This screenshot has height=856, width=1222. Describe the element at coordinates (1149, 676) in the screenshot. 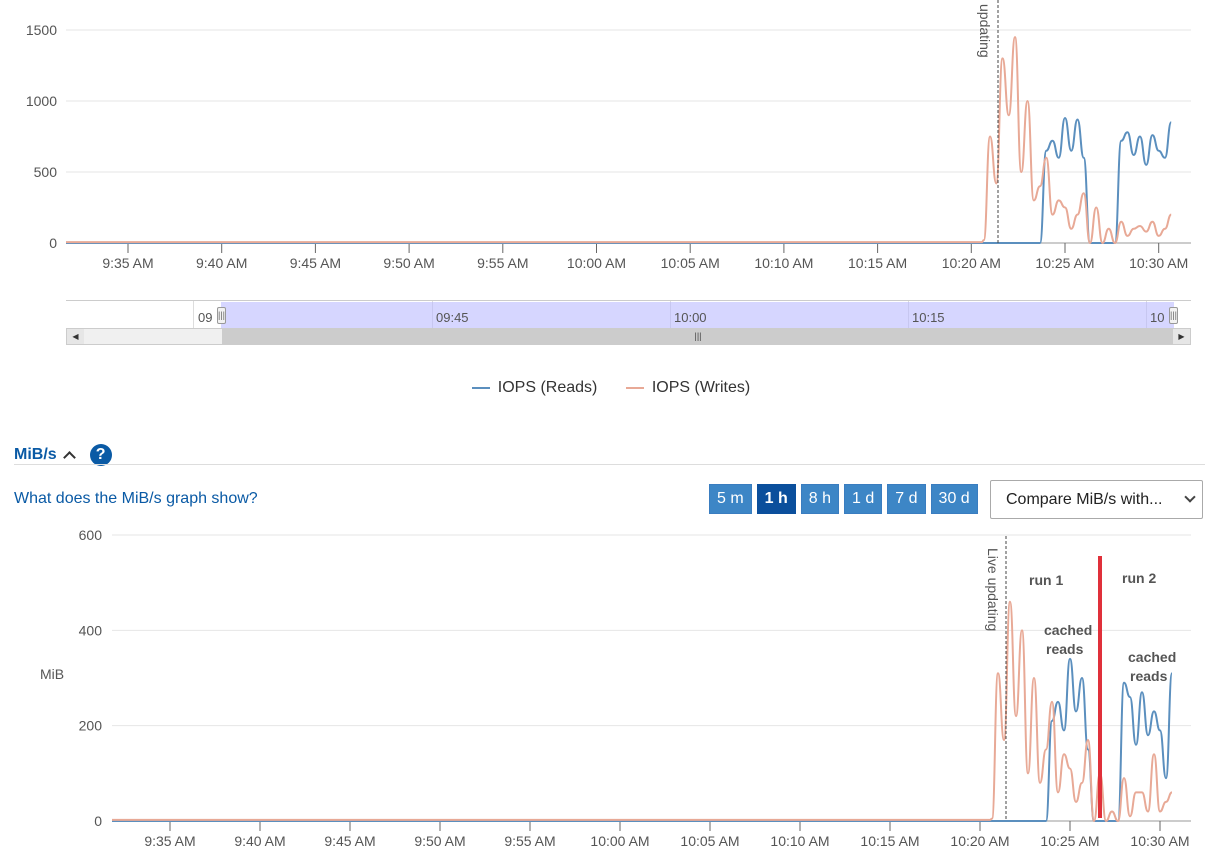

I see `annotation-cached2-l2: reads` at that location.